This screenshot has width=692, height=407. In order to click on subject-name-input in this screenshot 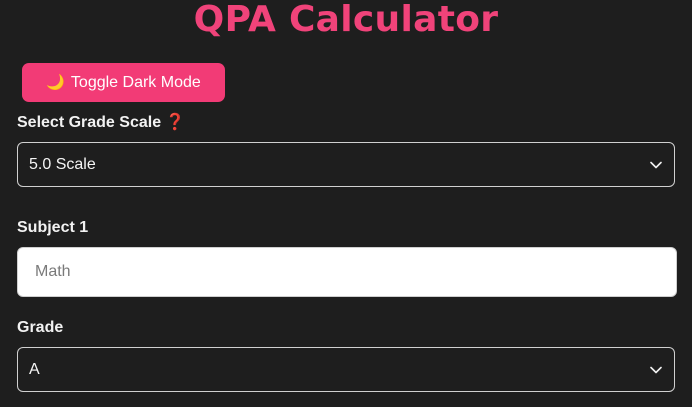, I will do `click(347, 272)`.